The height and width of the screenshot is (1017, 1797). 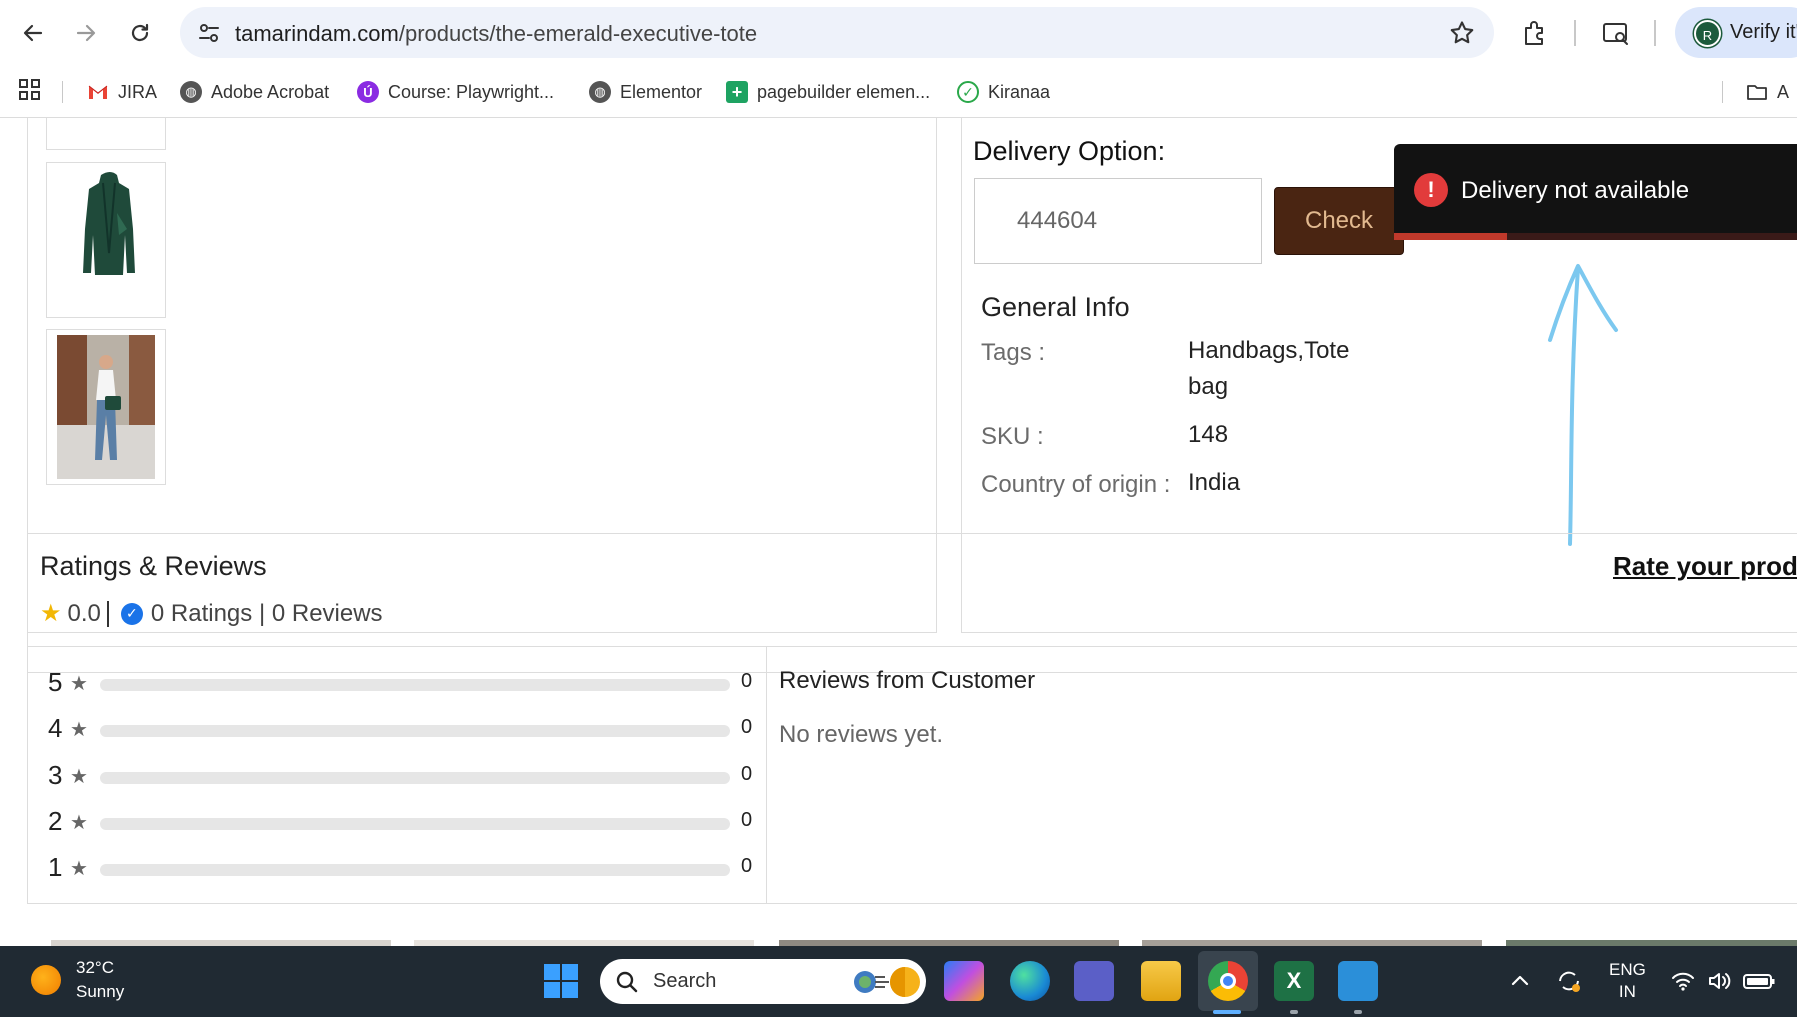 What do you see at coordinates (1683, 981) in the screenshot?
I see `wifi-icon` at bounding box center [1683, 981].